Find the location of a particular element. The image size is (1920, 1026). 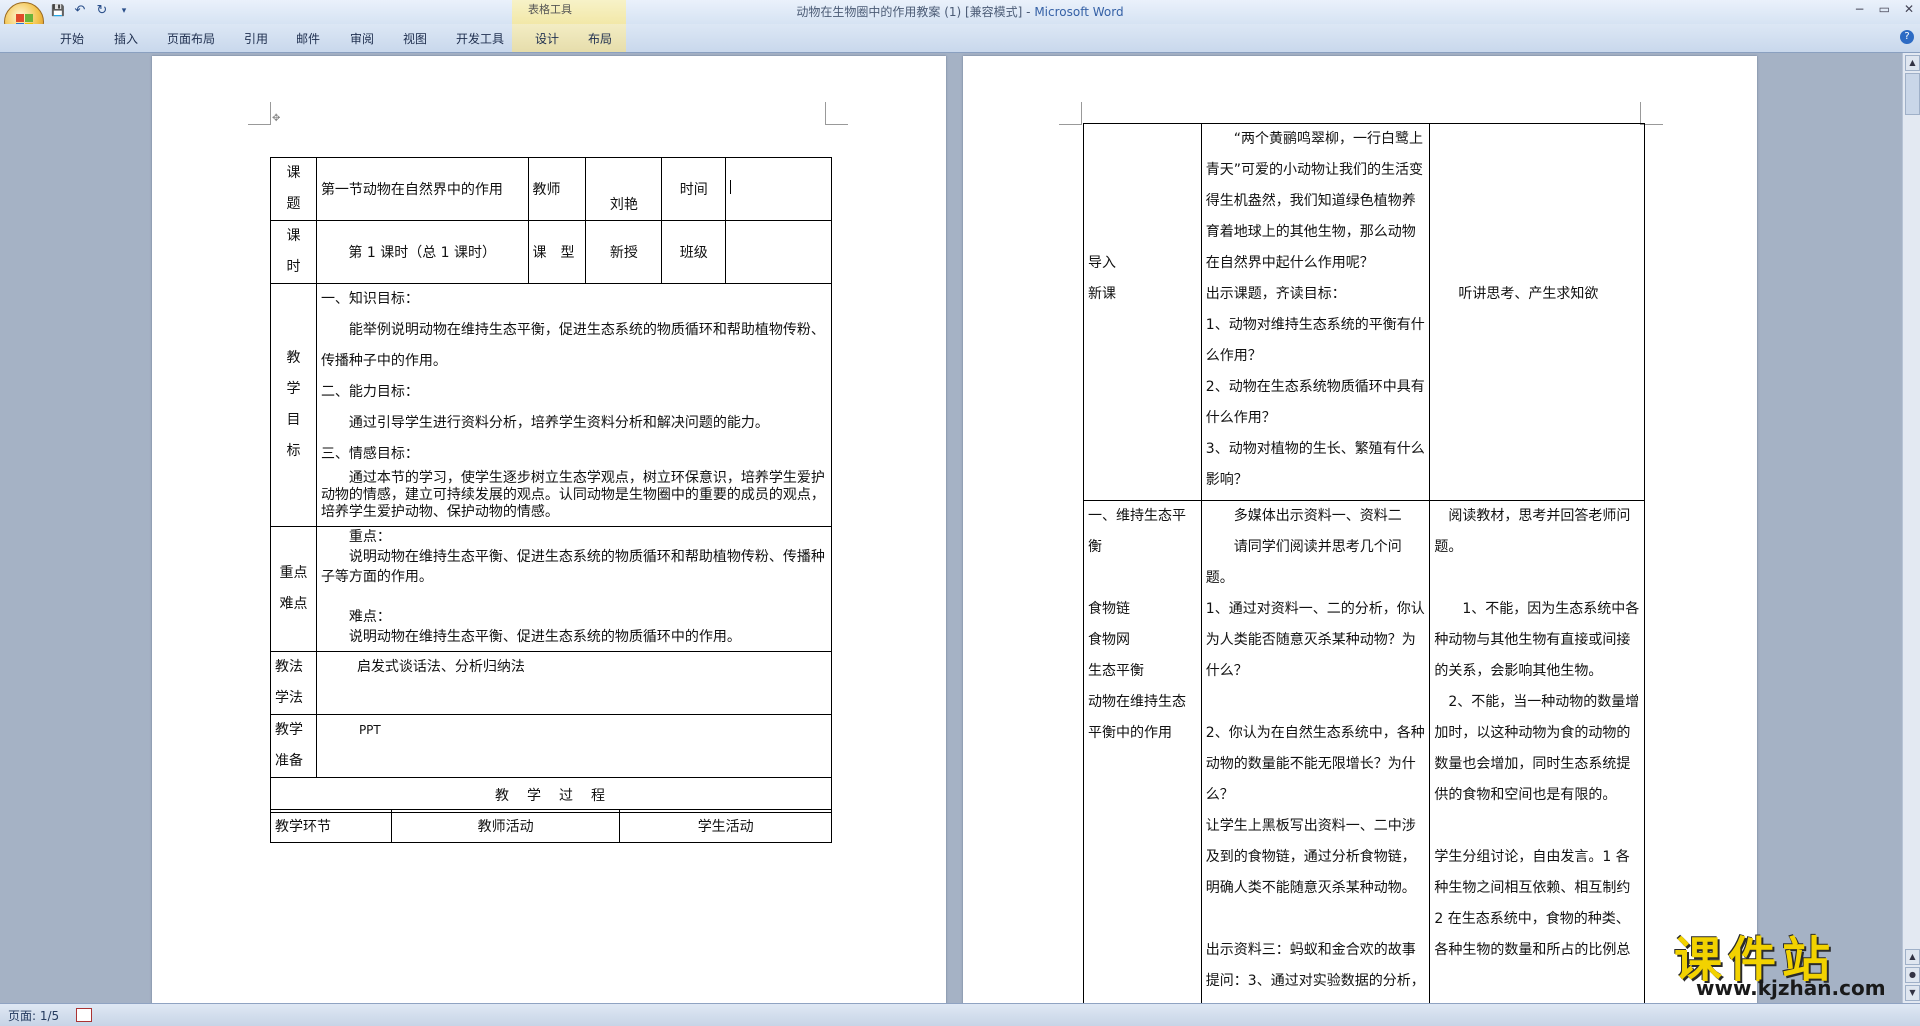

process-header-table: 教学环节 教师活动 学生活动 is located at coordinates (551, 826).